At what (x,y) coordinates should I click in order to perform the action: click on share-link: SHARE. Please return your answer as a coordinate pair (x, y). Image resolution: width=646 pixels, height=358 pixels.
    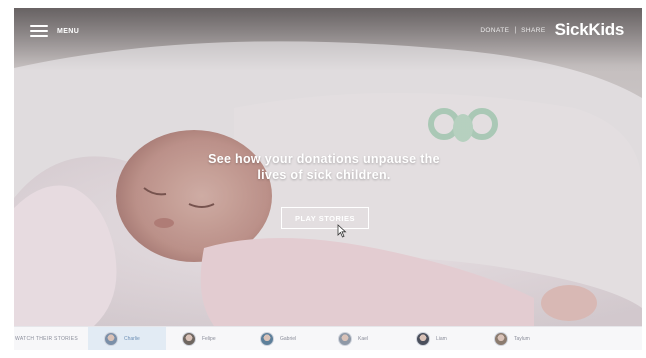
    Looking at the image, I should click on (533, 30).